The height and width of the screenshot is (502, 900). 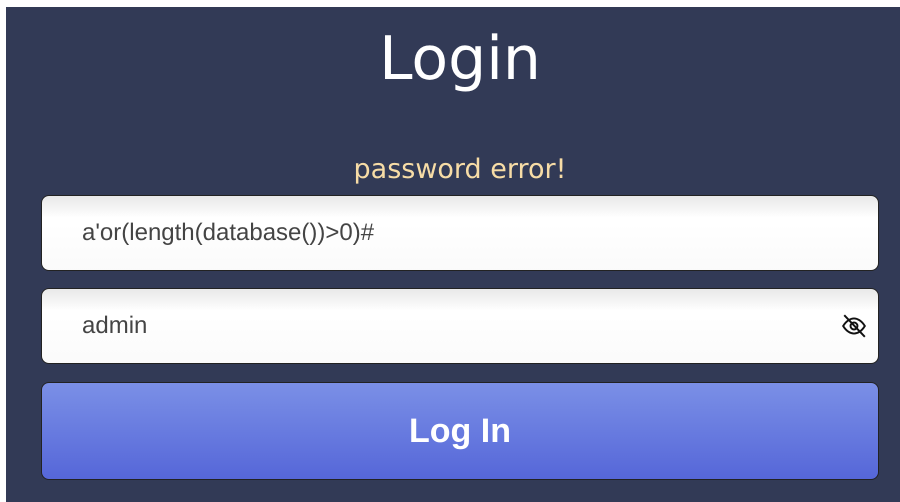 I want to click on password-field: admin, so click(x=460, y=326).